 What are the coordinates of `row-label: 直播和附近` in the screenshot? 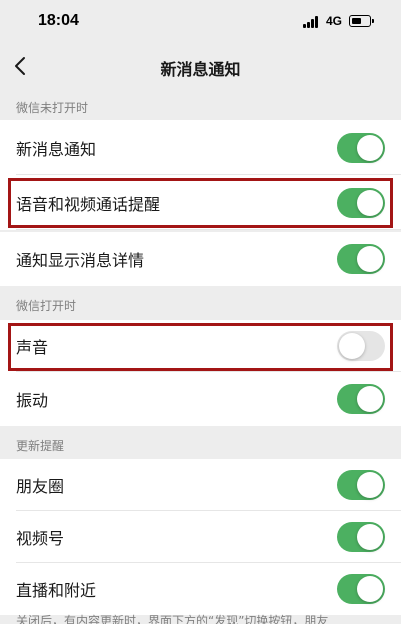 It's located at (56, 590).